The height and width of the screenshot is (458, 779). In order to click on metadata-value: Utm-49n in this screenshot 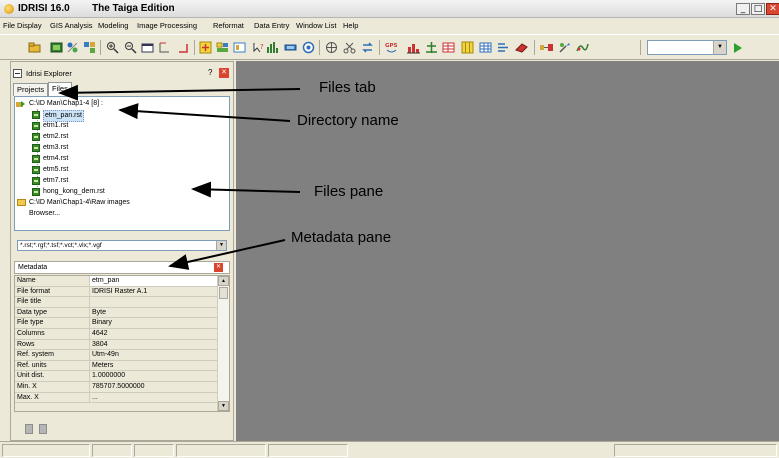, I will do `click(153, 355)`.